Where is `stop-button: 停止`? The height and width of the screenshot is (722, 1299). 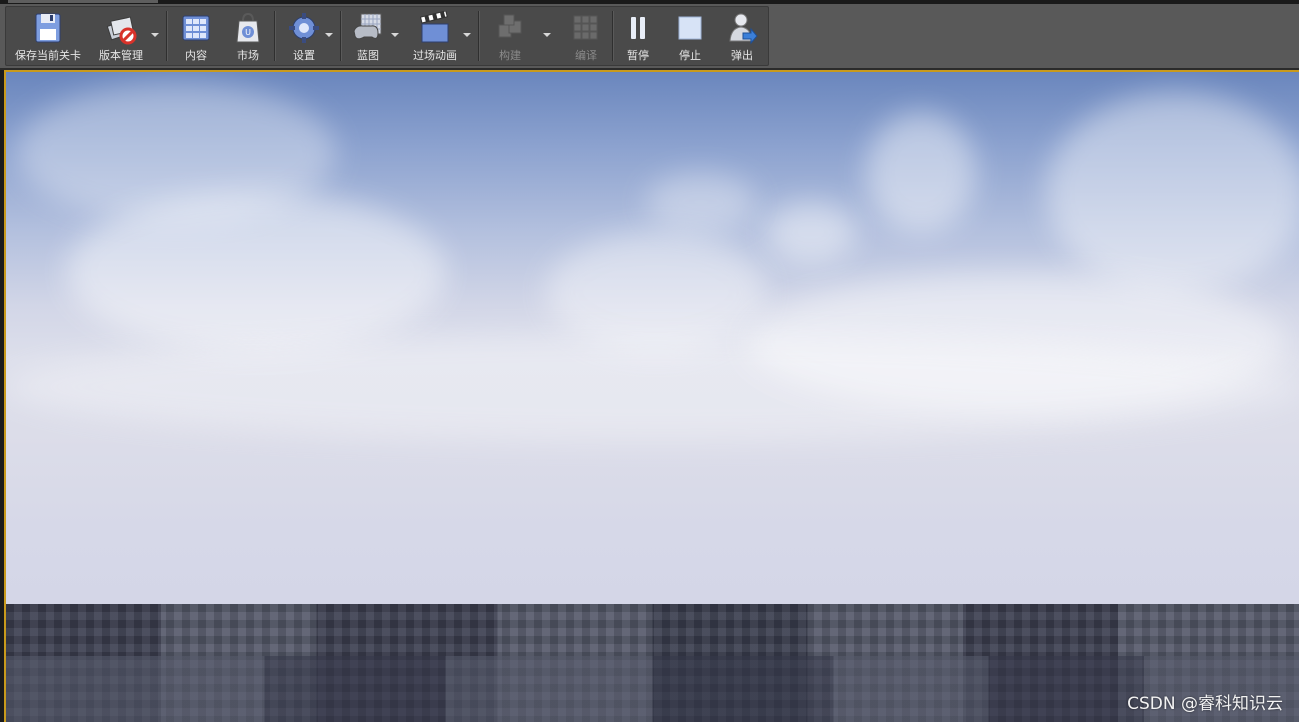
stop-button: 停止 is located at coordinates (690, 36).